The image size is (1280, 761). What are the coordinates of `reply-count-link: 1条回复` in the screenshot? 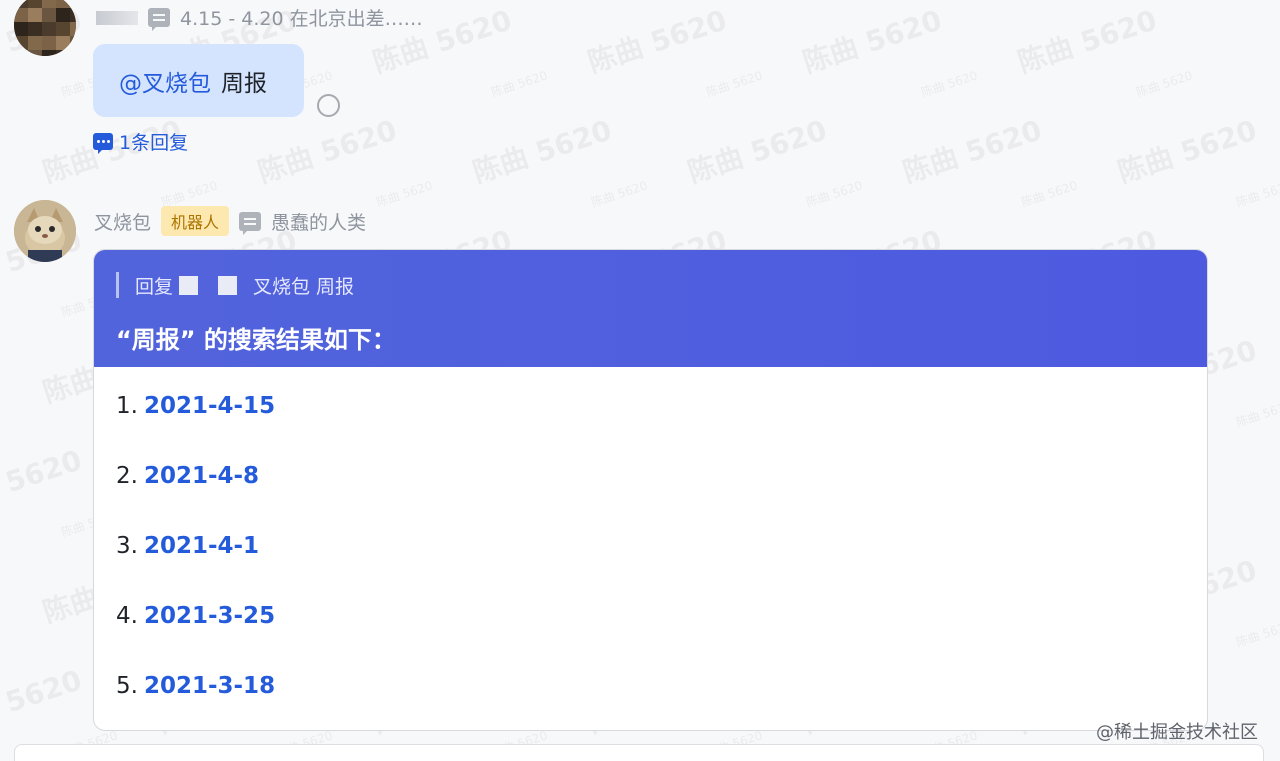 It's located at (140, 141).